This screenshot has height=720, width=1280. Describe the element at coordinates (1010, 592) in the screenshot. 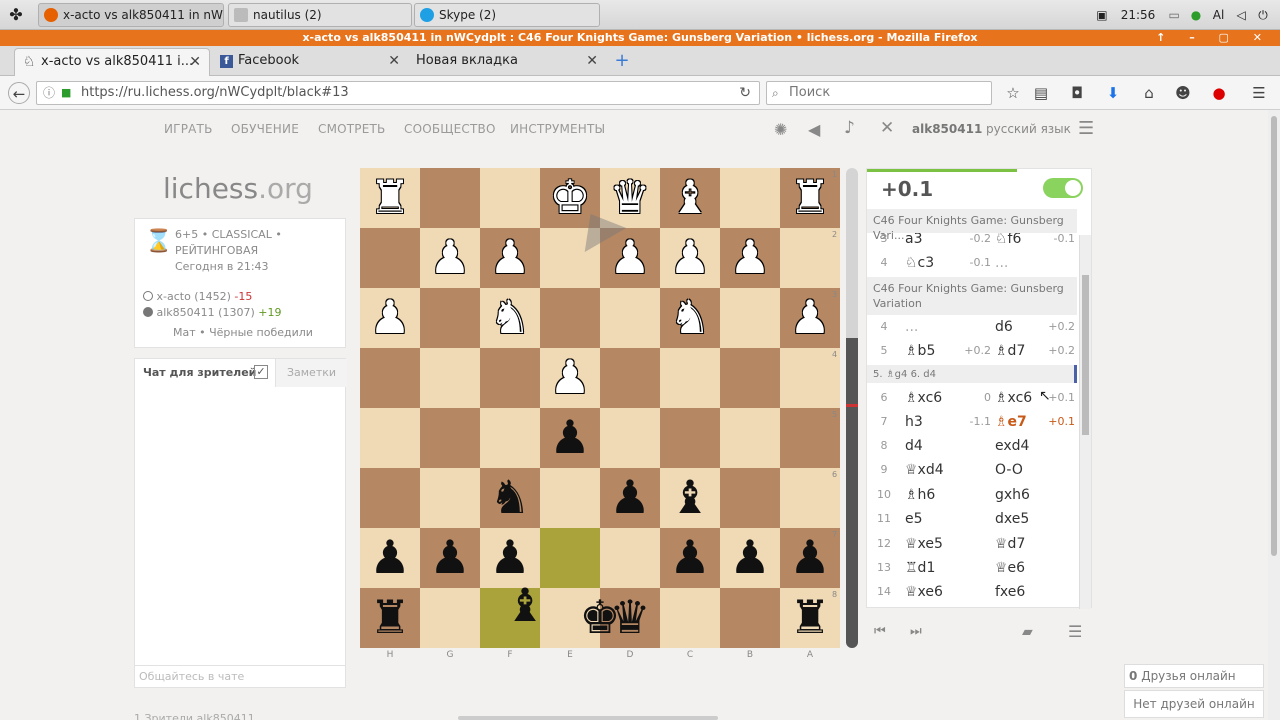

I see `black-move: fxe6` at that location.